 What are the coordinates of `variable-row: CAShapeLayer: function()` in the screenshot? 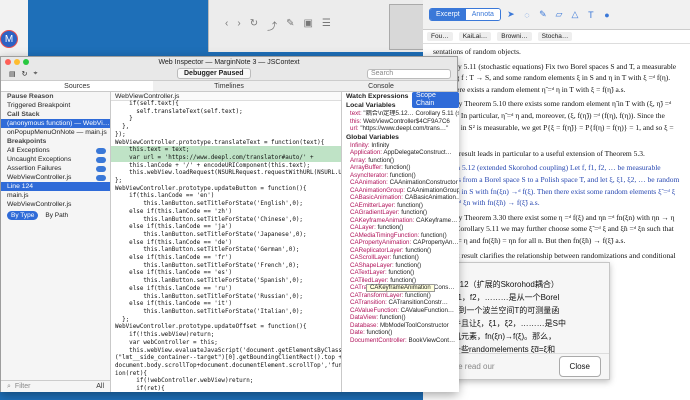 It's located at (400, 266).